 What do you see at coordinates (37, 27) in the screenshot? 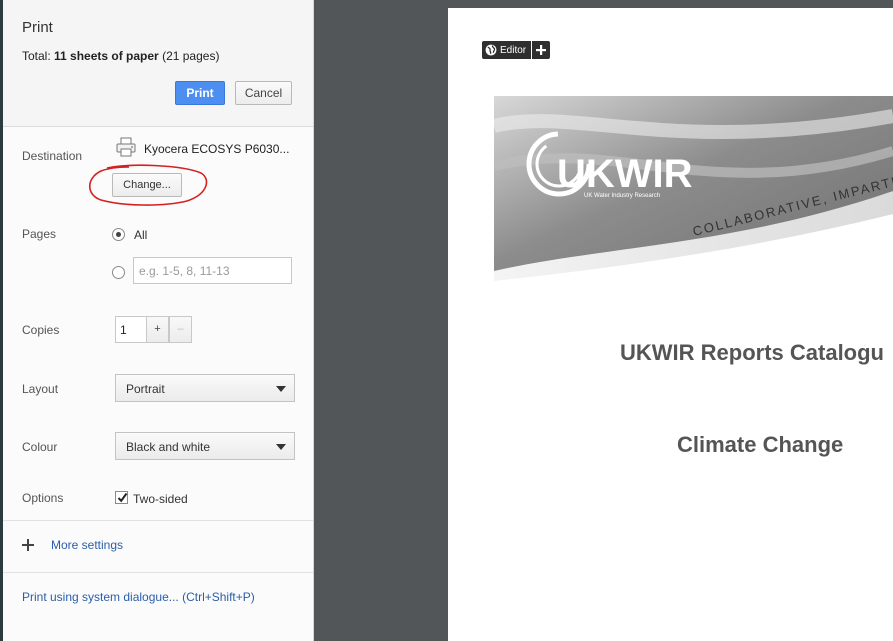
I see `dialog-title: Print` at bounding box center [37, 27].